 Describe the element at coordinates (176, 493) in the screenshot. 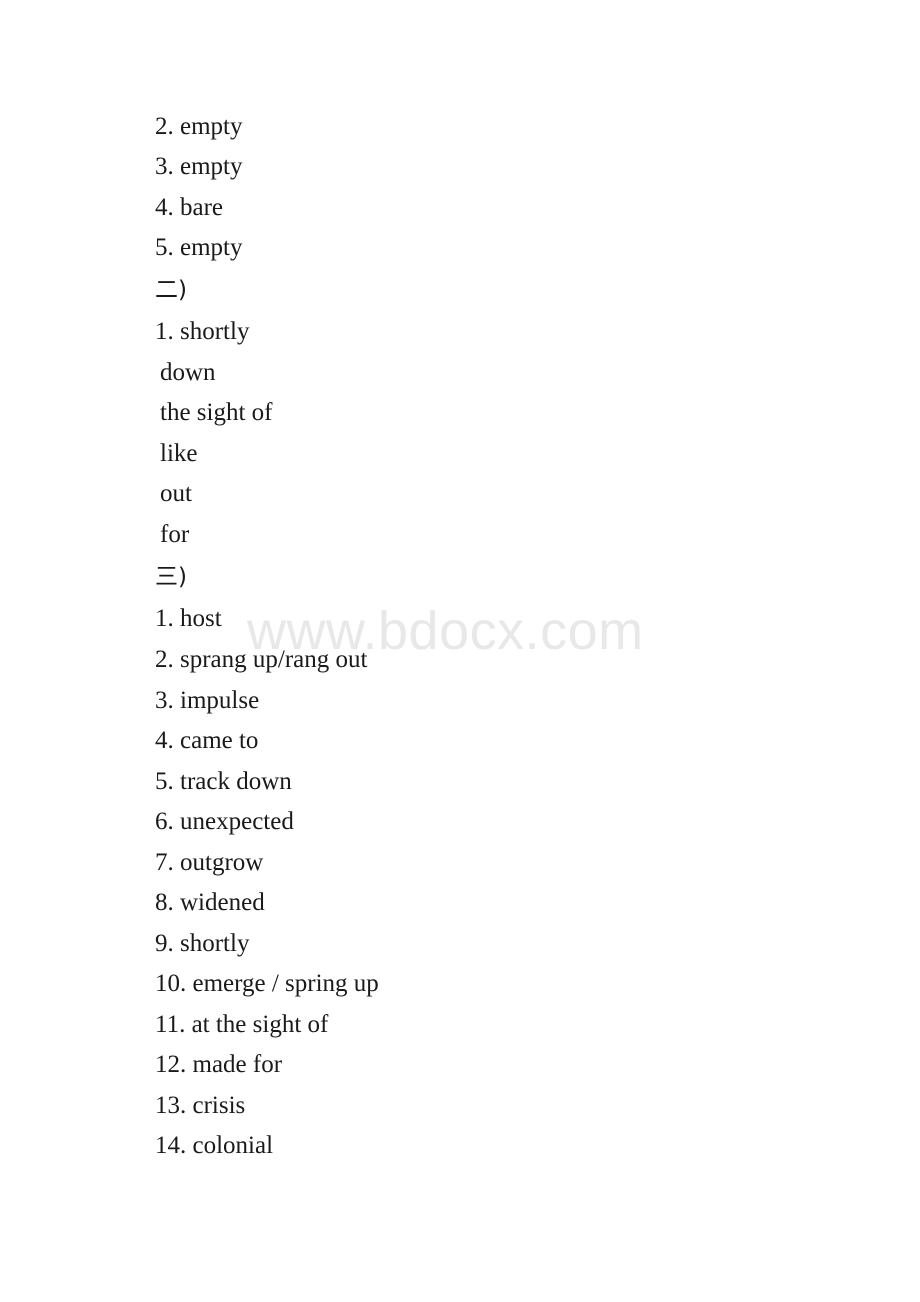

I see `answer-line: out` at that location.